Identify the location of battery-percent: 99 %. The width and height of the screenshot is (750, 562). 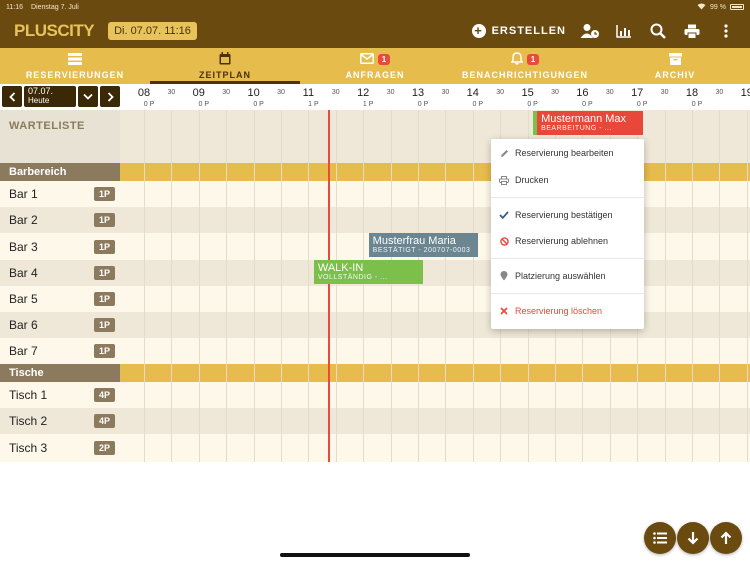
(718, 7).